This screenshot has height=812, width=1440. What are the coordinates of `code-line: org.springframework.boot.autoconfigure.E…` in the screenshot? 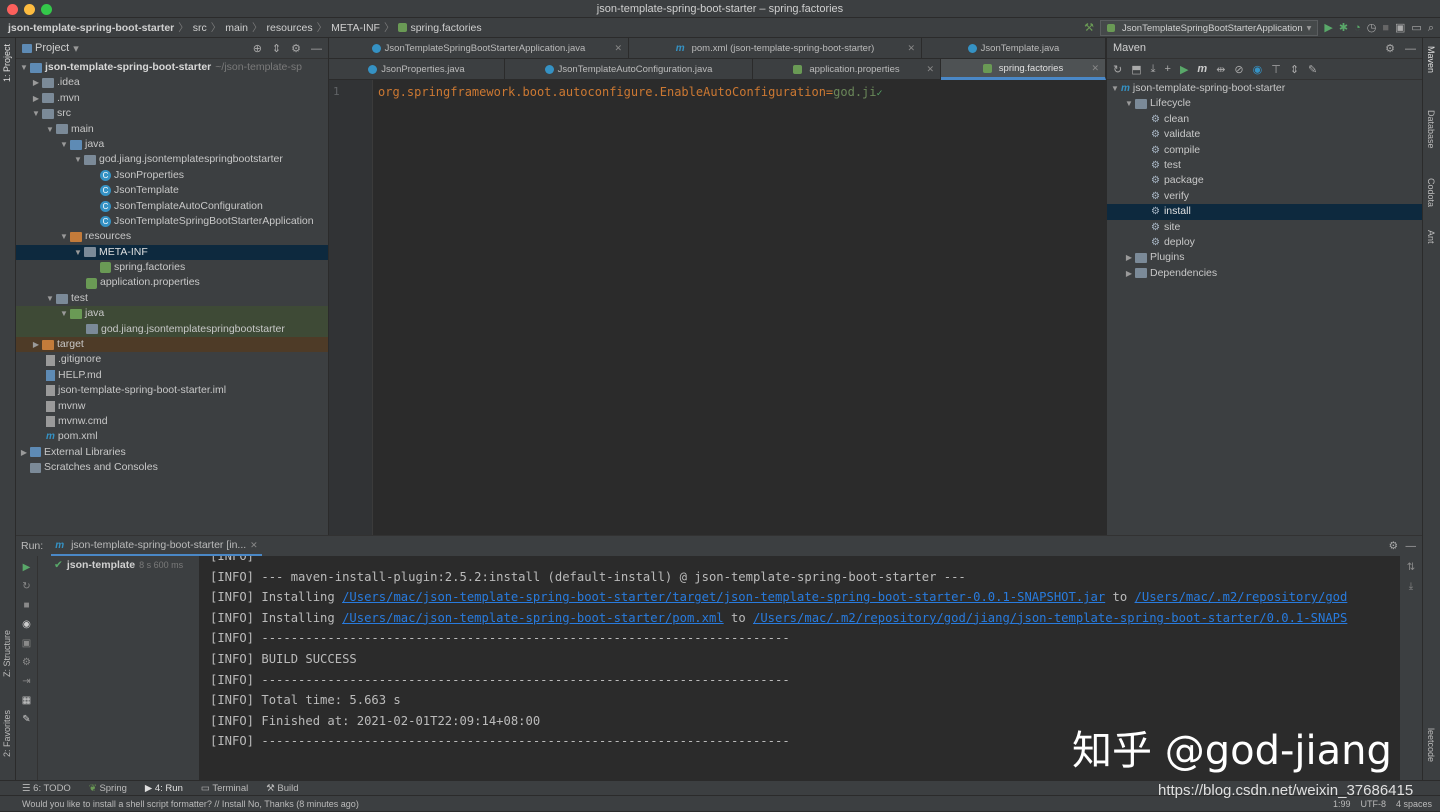 It's located at (630, 92).